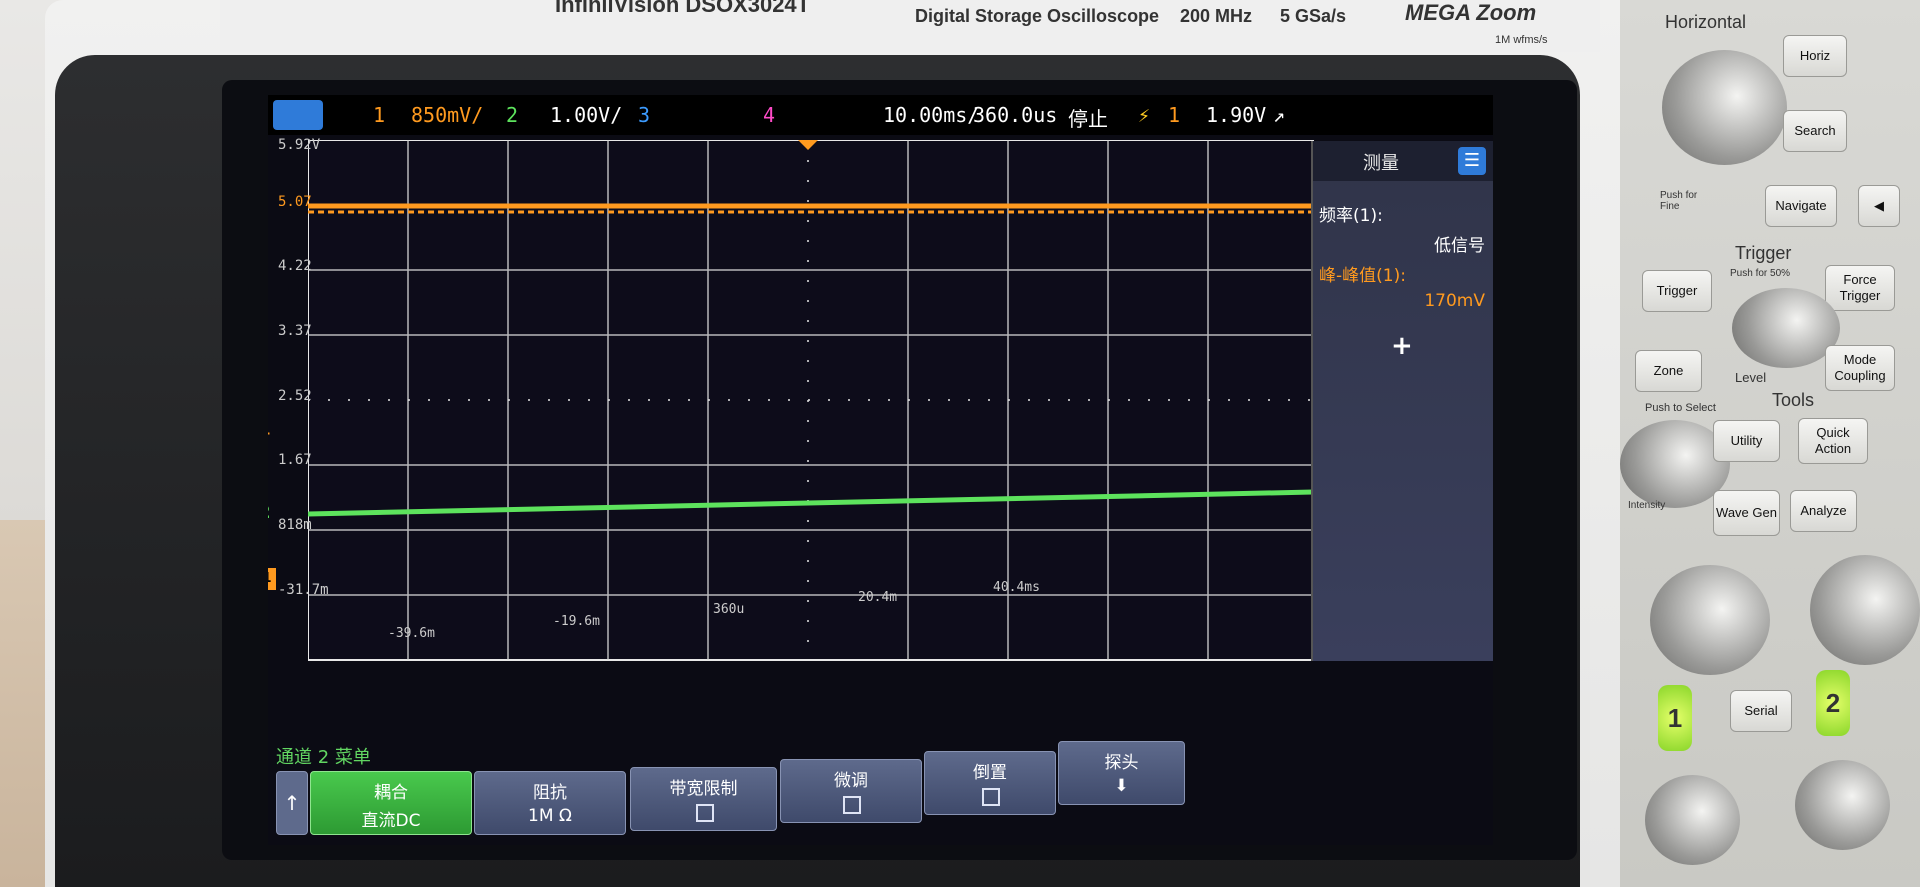 The width and height of the screenshot is (1920, 887). Describe the element at coordinates (1761, 711) in the screenshot. I see `serial-button: Serial` at that location.